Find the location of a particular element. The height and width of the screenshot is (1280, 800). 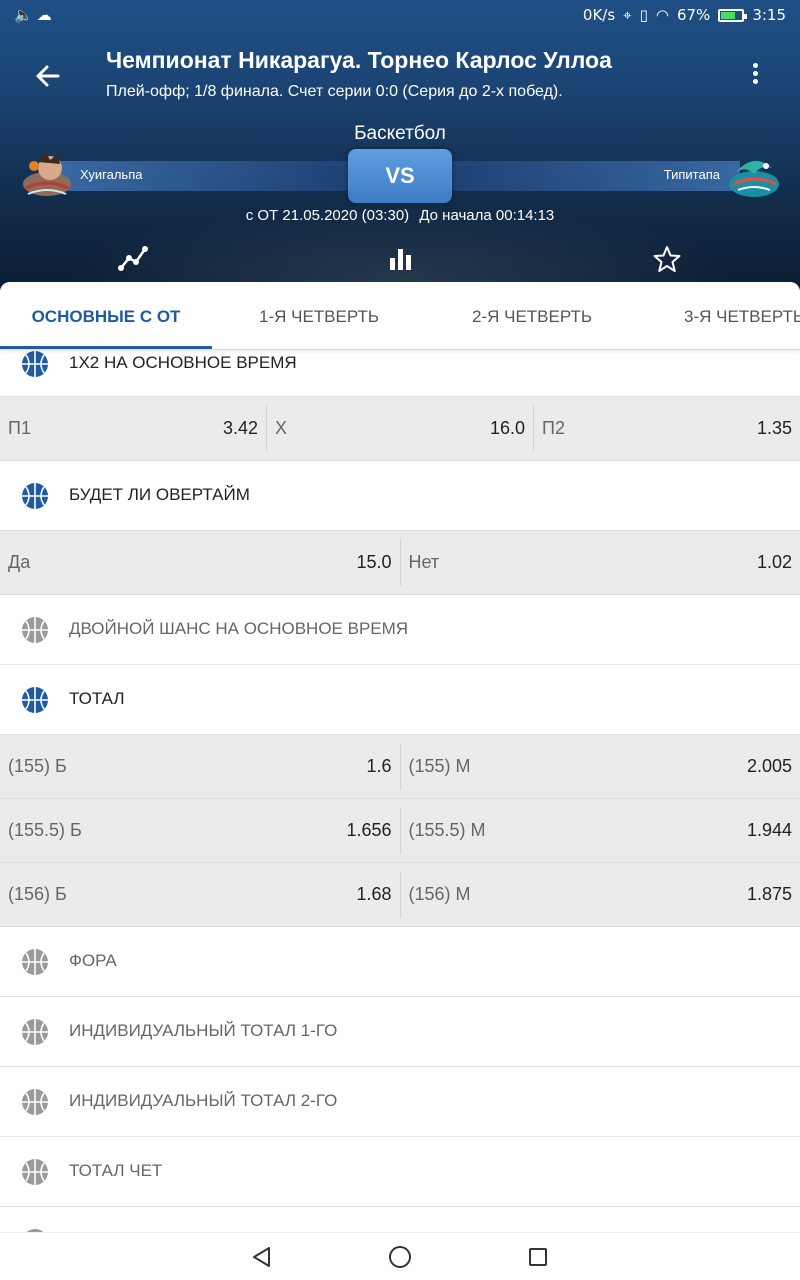

tab-main-with-ot: ОСНОВНЫЕ С ОТ is located at coordinates (106, 315).